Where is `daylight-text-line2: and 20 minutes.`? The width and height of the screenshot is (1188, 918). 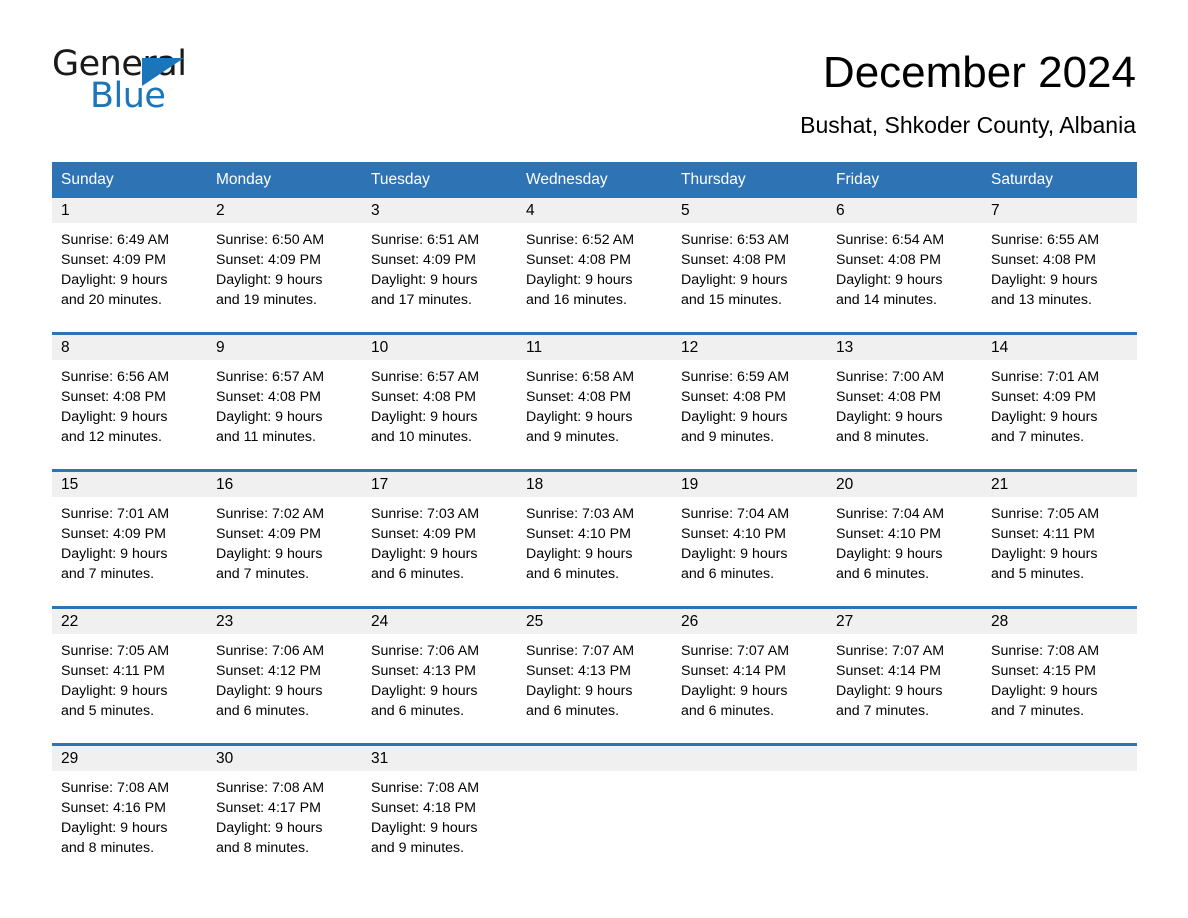
daylight-text-line2: and 20 minutes. is located at coordinates (111, 300).